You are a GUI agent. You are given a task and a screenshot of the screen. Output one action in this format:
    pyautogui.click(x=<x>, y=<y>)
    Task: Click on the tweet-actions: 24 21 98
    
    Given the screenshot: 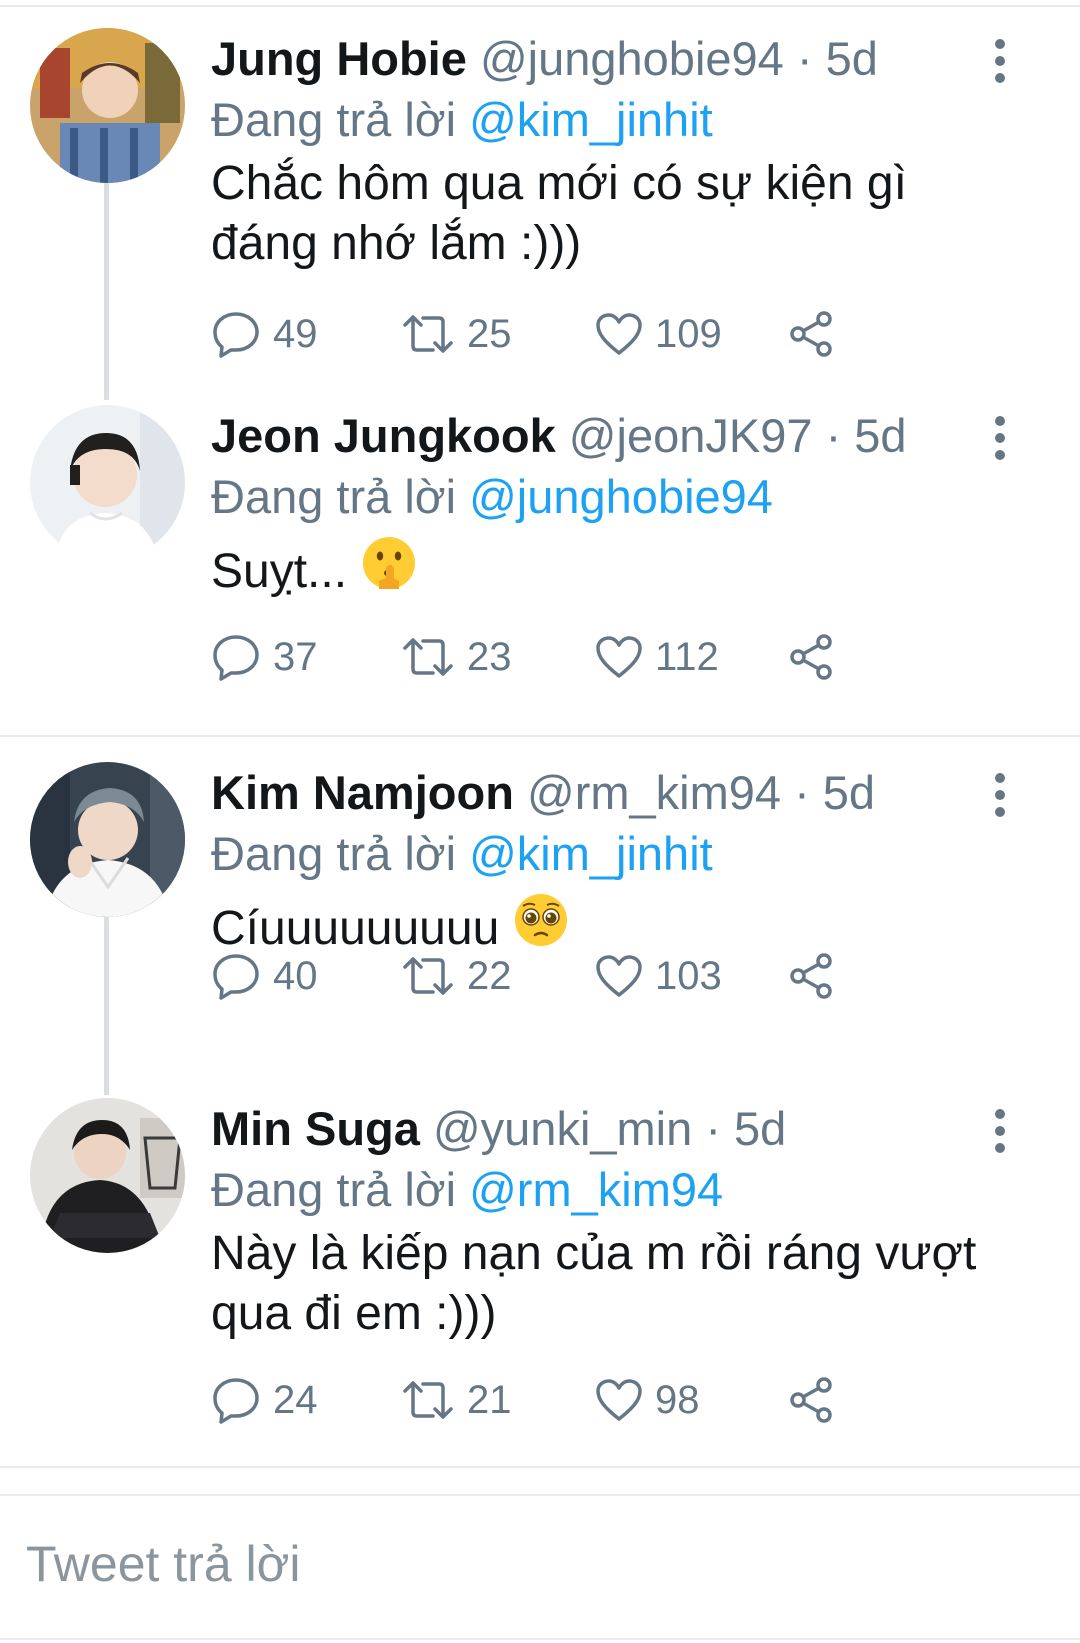 What is the action you would take?
    pyautogui.click(x=561, y=1400)
    